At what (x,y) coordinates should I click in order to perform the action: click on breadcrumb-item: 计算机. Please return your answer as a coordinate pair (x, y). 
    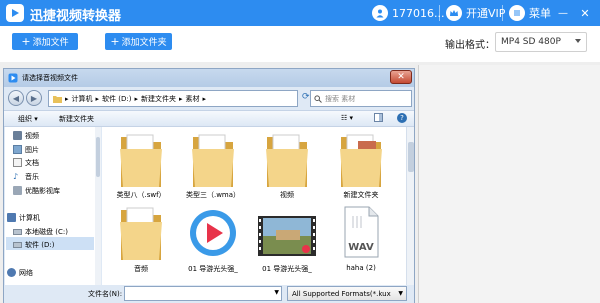
    Looking at the image, I should click on (82, 99).